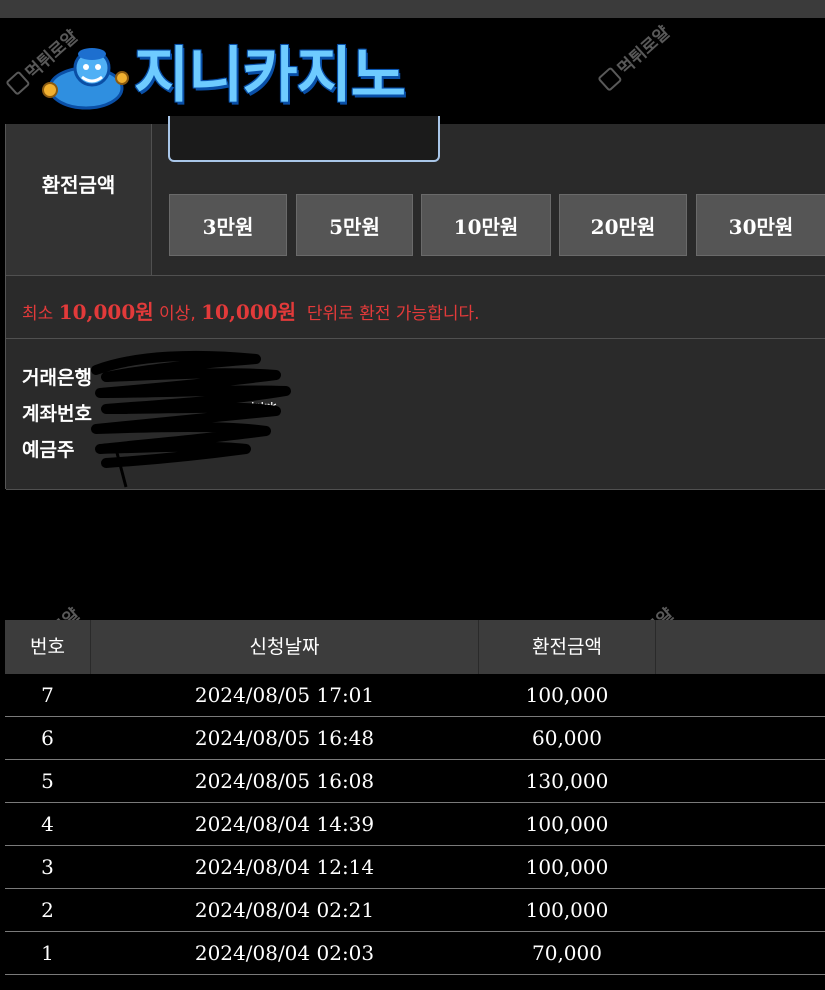 This screenshot has height=990, width=825. What do you see at coordinates (284, 867) in the screenshot?
I see `row-date: 2024/08/04 12:14` at bounding box center [284, 867].